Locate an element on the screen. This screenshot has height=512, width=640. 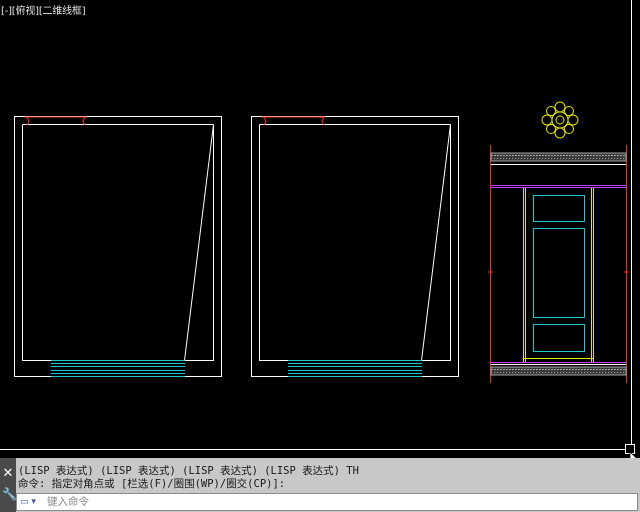
wrench-icon: 🔧 is located at coordinates (9, 494).